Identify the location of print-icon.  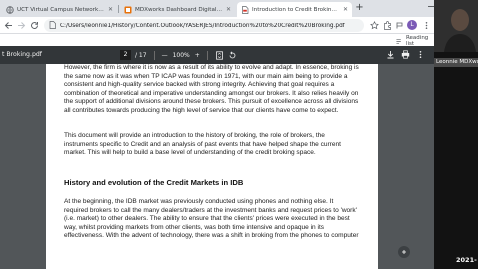
(405, 54).